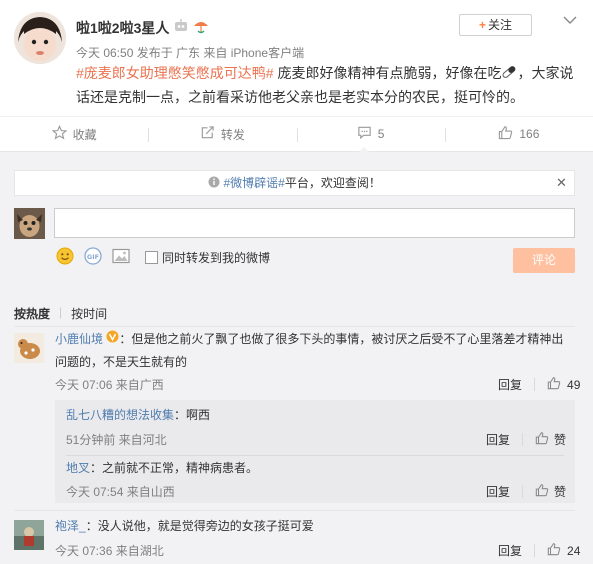  What do you see at coordinates (387, 73) in the screenshot?
I see `post-text-part1: 庞麦郎好像精神有点脆弱，好像在吃` at bounding box center [387, 73].